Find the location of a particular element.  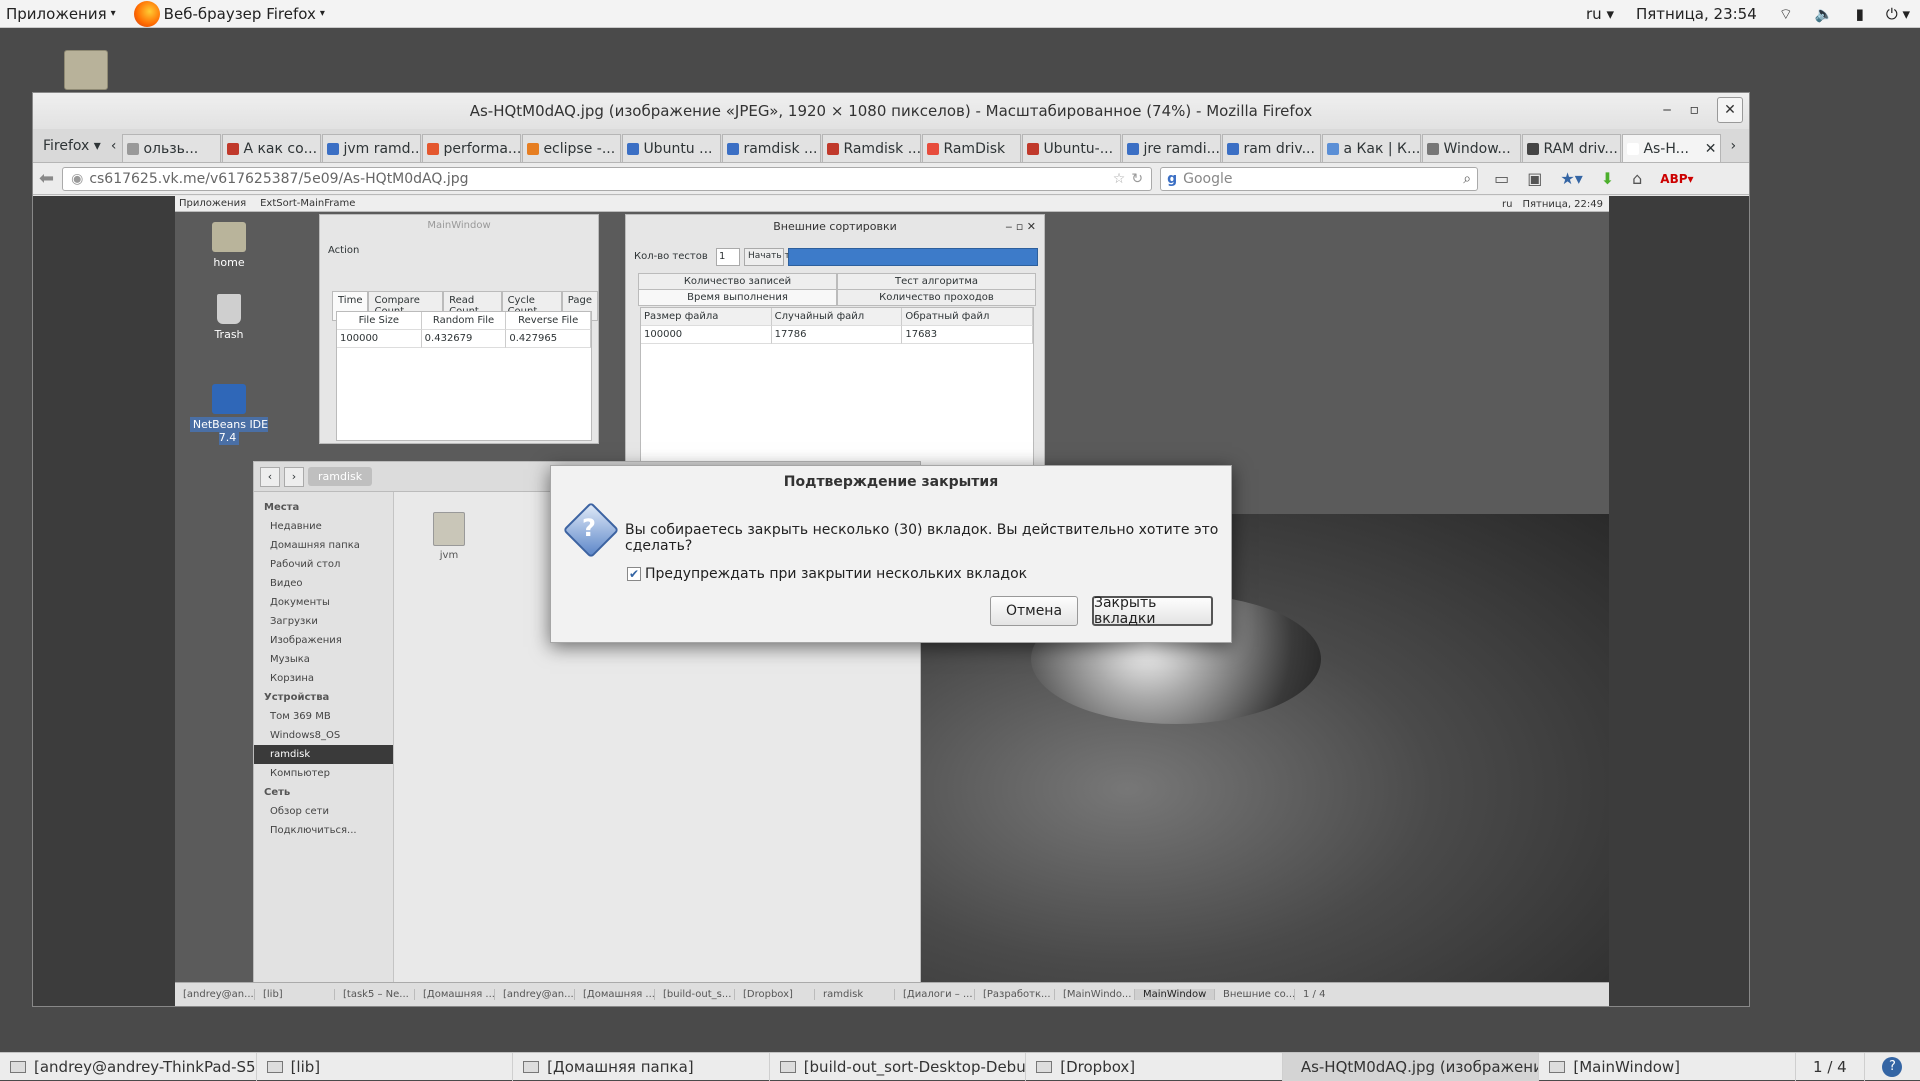

close-tab-icon: ✕ is located at coordinates (1711, 149).